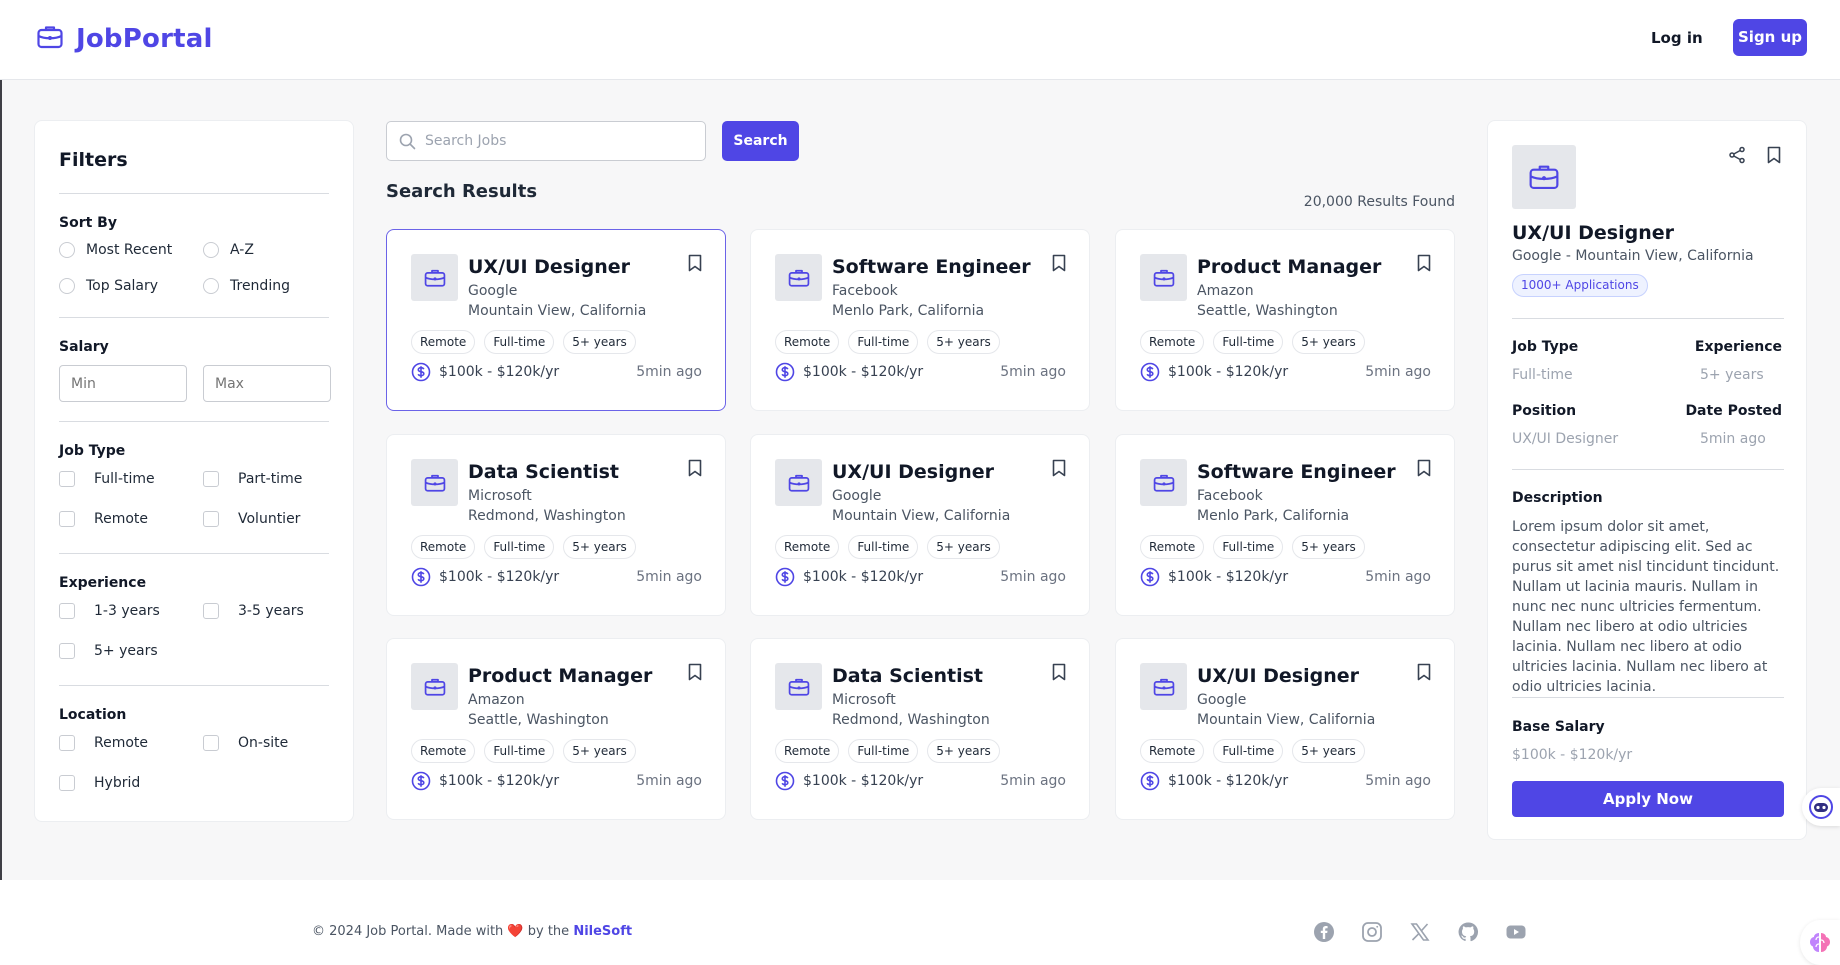  I want to click on company-name: Microsoft, so click(500, 496).